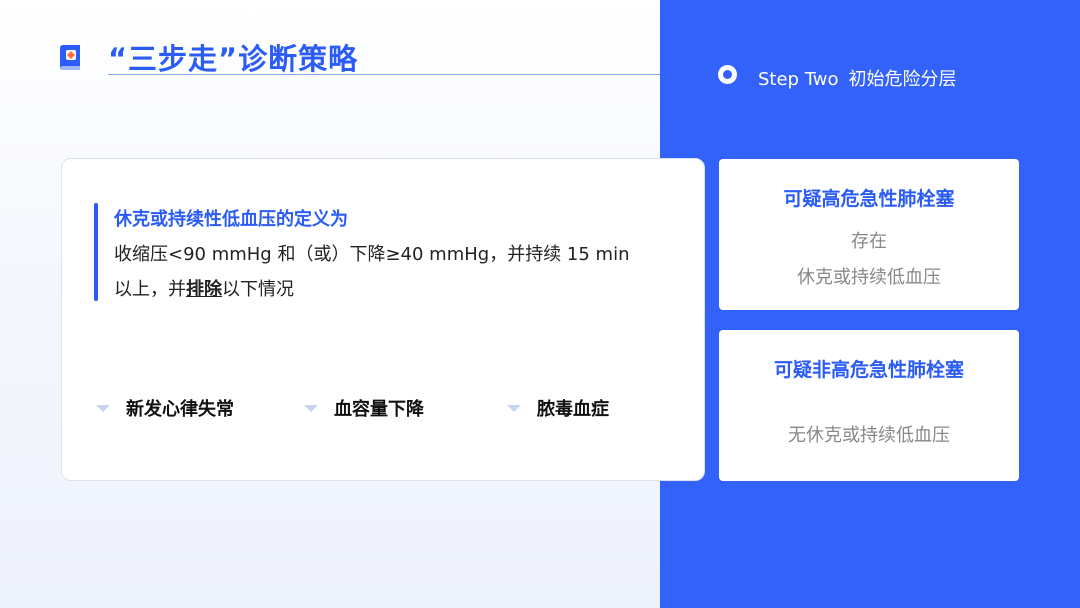  What do you see at coordinates (869, 435) in the screenshot?
I see `non-high-risk-line-1: 无休克或持续低血压` at bounding box center [869, 435].